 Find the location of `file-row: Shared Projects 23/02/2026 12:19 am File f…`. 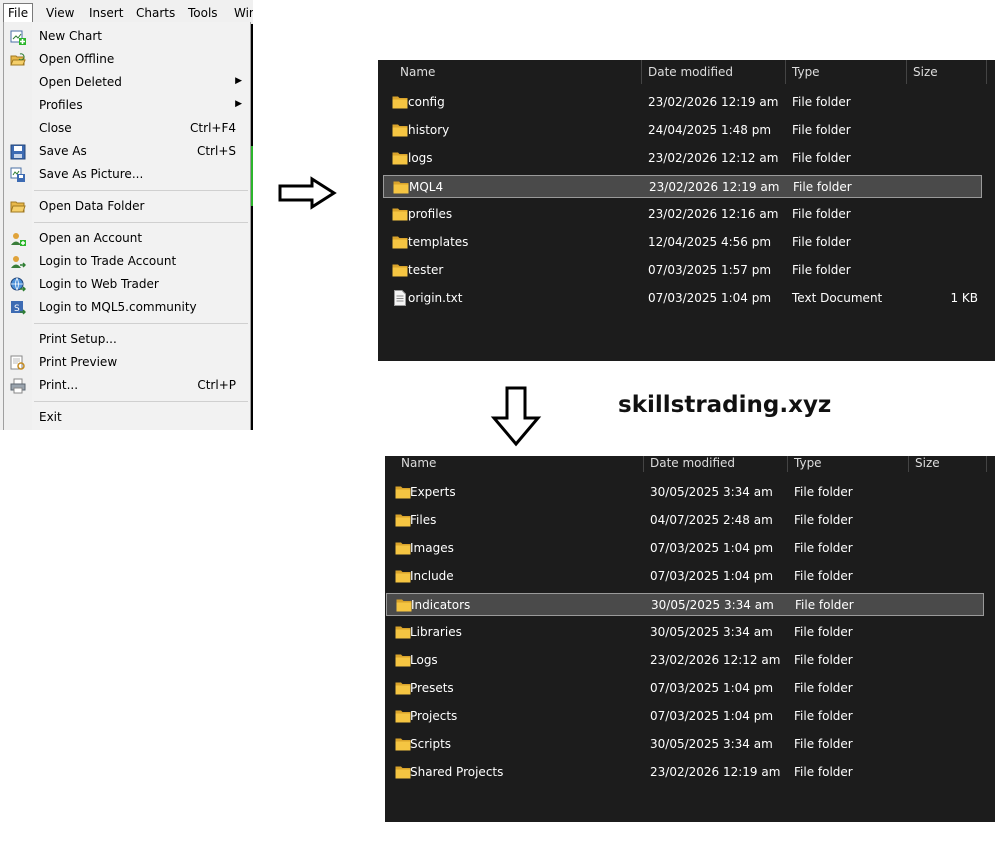

file-row: Shared Projects 23/02/2026 12:19 am File f… is located at coordinates (685, 772).